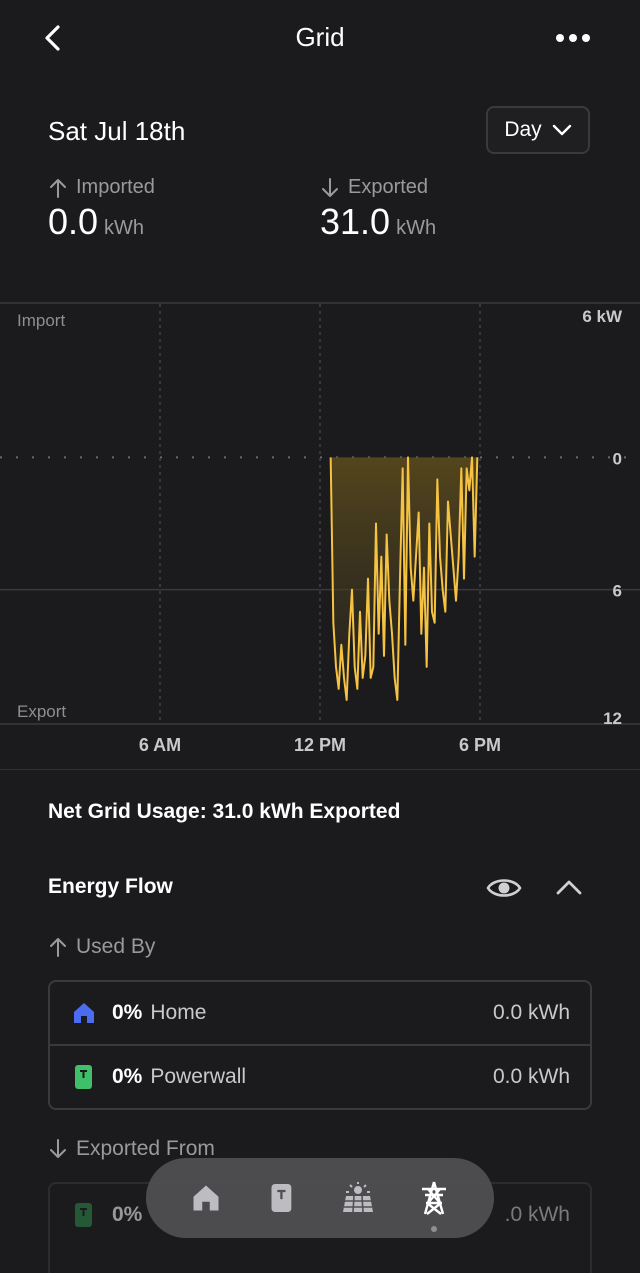 The image size is (640, 1273). I want to click on visibility-toggle-button, so click(504, 888).